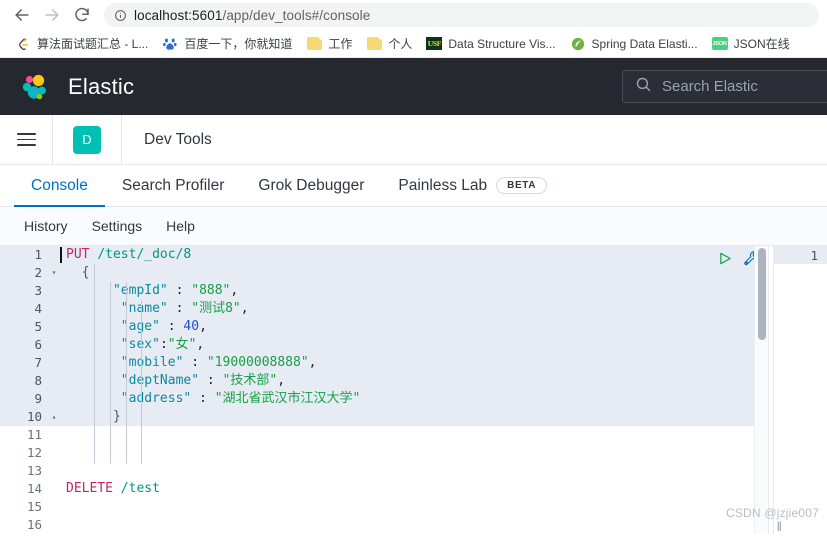  What do you see at coordinates (54, 273) in the screenshot?
I see `fold-toggle: ▾` at bounding box center [54, 273].